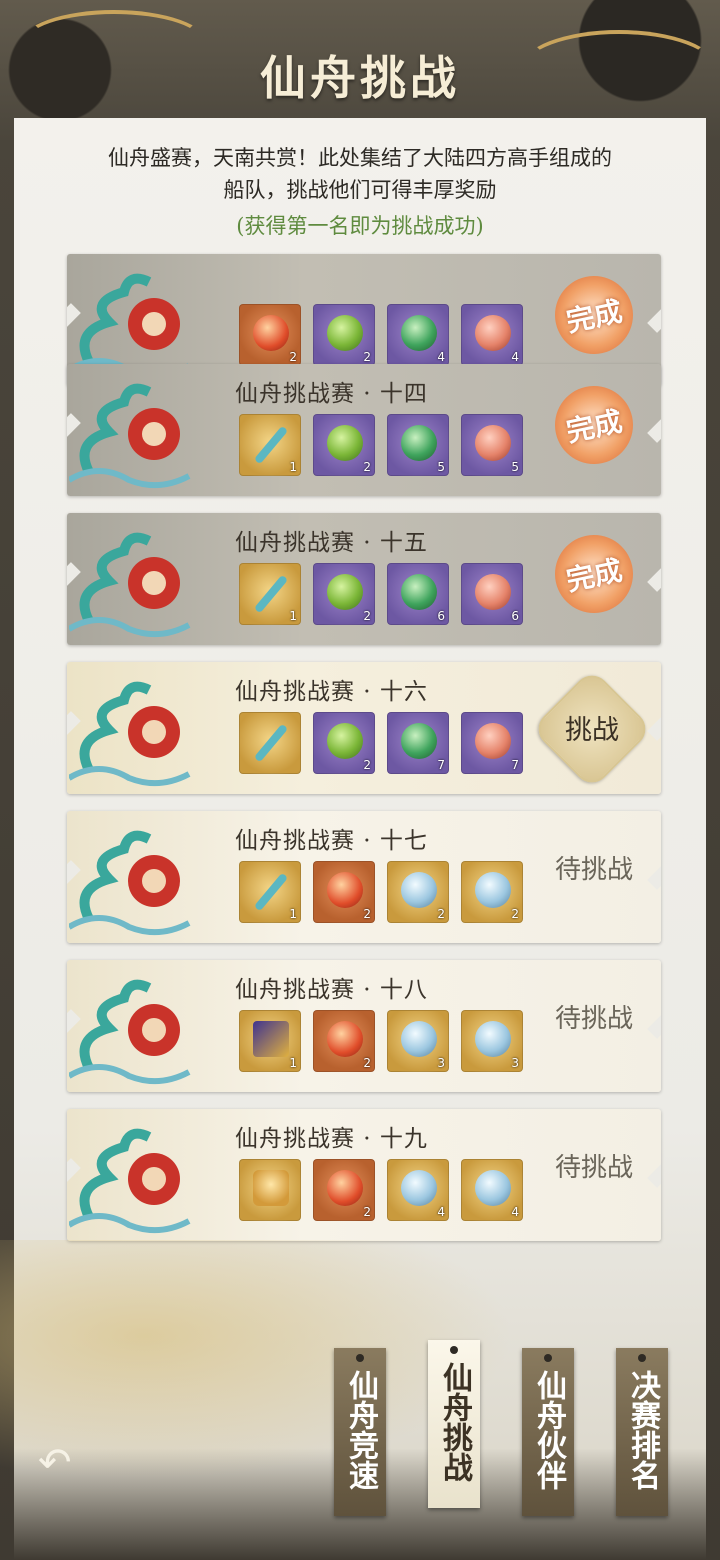  What do you see at coordinates (331, 841) in the screenshot?
I see `challenge-title: 仙舟挑战赛 · 十七` at bounding box center [331, 841].